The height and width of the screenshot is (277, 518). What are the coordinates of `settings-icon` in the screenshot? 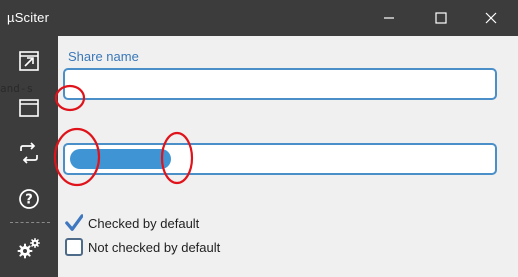 It's located at (28, 248).